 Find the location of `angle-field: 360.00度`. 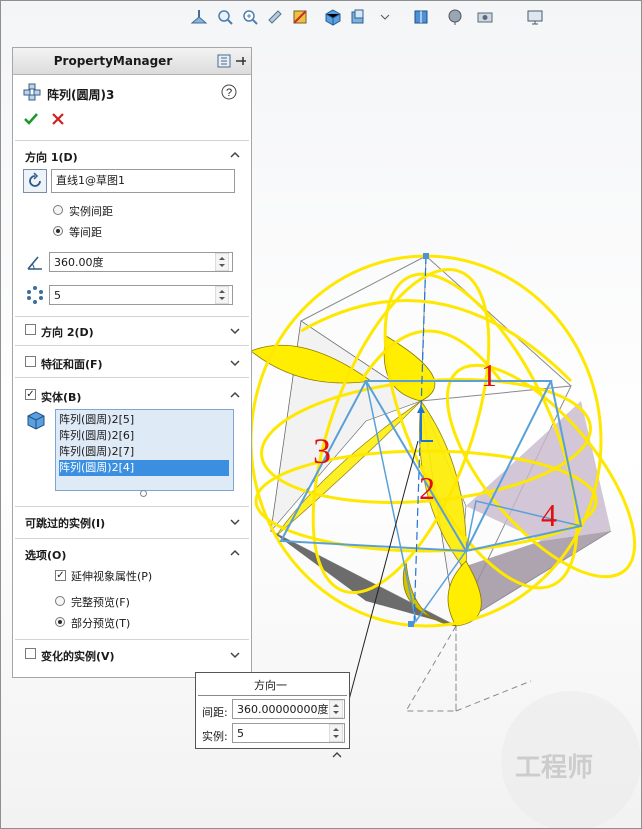

angle-field: 360.00度 is located at coordinates (141, 262).